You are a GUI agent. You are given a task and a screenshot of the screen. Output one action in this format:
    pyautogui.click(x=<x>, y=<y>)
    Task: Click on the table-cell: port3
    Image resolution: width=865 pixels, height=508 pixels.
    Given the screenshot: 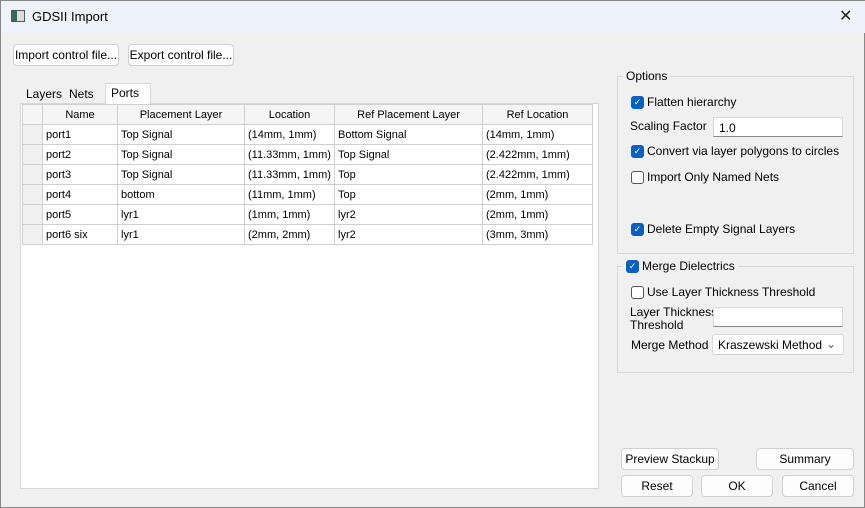 What is the action you would take?
    pyautogui.click(x=80, y=174)
    